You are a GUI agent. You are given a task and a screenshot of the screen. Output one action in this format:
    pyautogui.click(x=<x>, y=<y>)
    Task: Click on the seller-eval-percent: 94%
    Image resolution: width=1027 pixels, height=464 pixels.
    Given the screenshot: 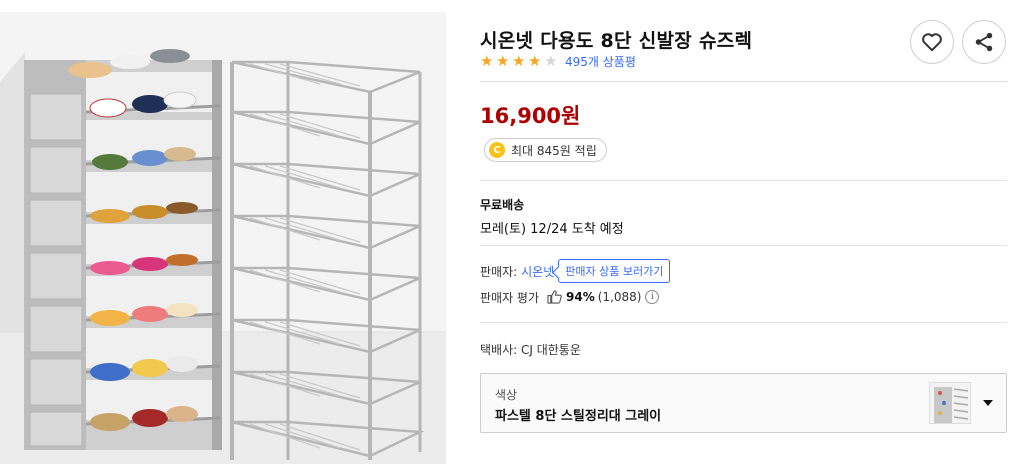 What is the action you would take?
    pyautogui.click(x=580, y=297)
    